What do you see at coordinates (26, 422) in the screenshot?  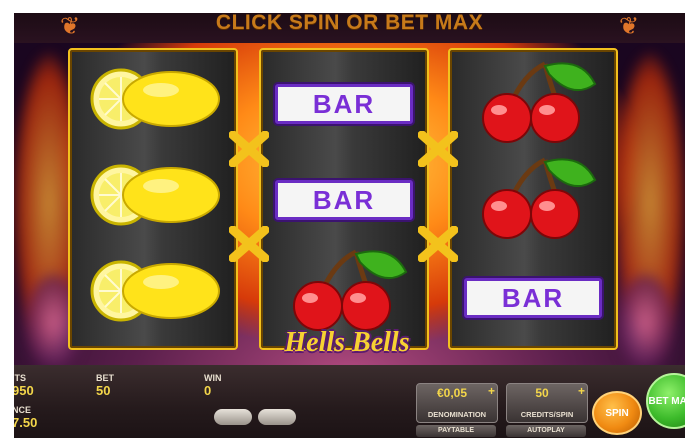 I see `balance-value: 7.50` at bounding box center [26, 422].